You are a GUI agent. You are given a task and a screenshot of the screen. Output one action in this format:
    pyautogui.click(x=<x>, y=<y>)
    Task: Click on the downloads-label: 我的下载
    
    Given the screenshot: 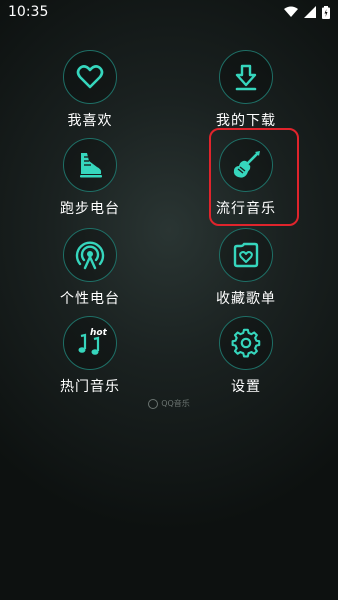 What is the action you would take?
    pyautogui.click(x=246, y=121)
    